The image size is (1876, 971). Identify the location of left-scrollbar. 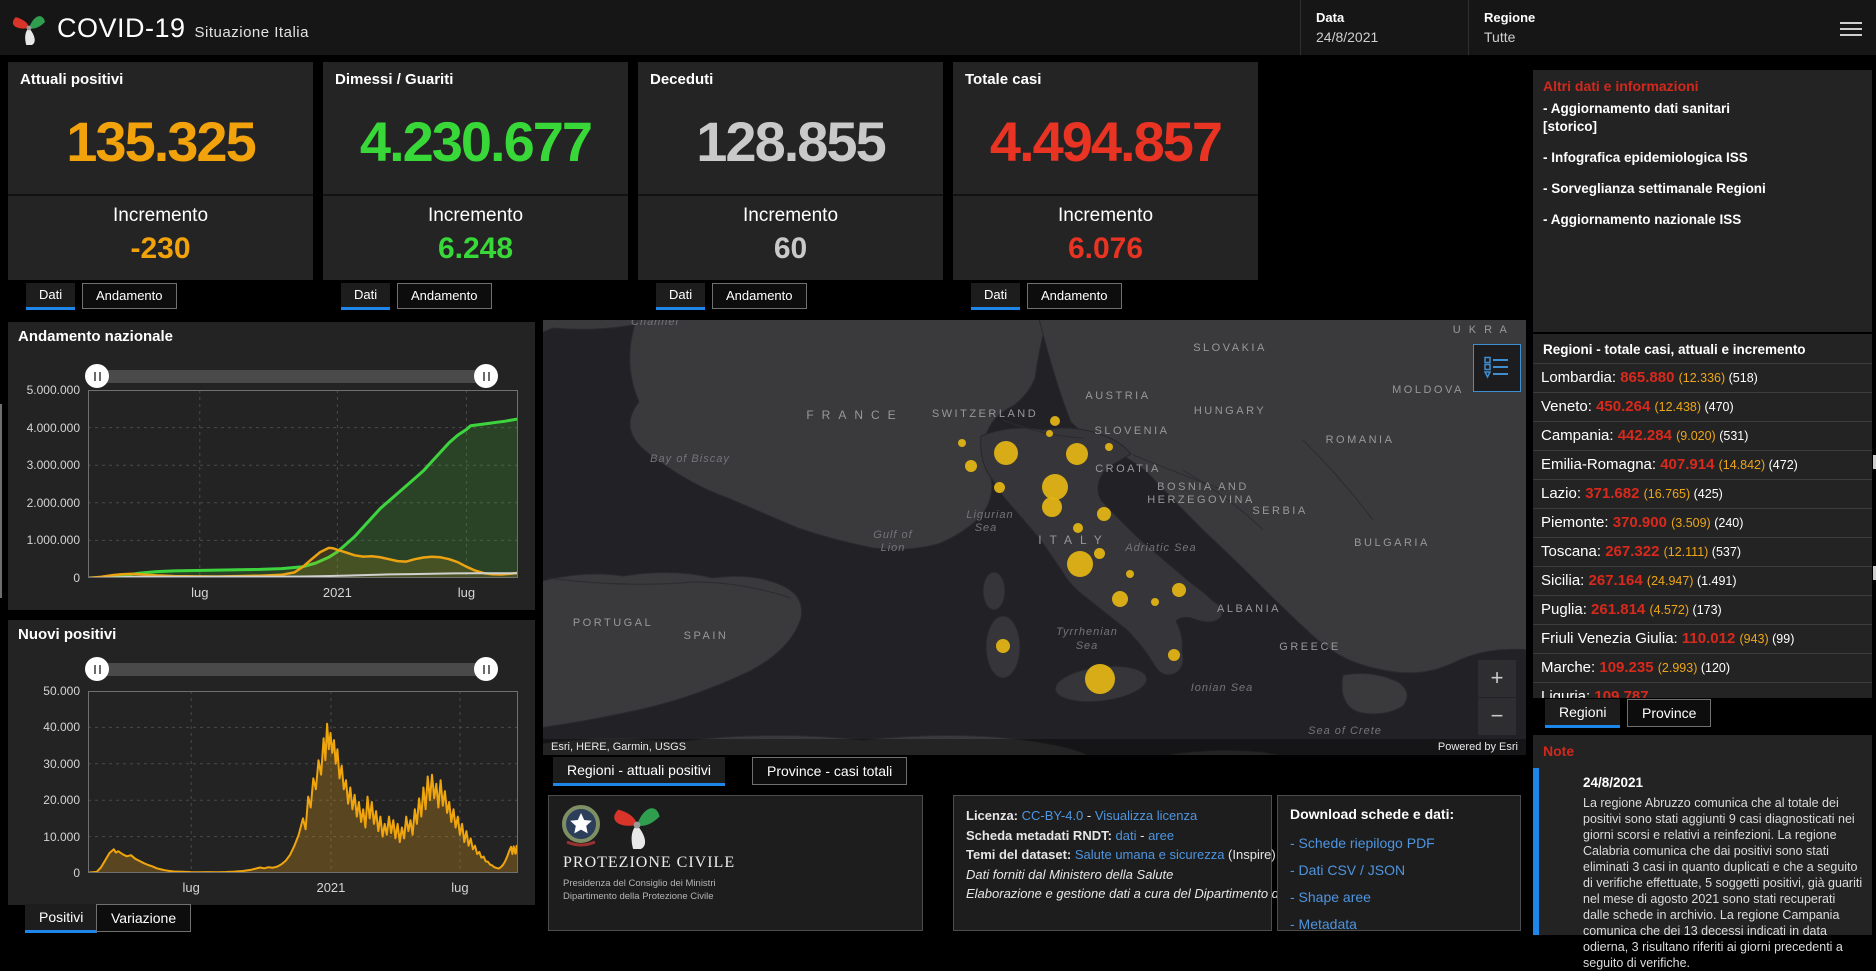
(1, 501).